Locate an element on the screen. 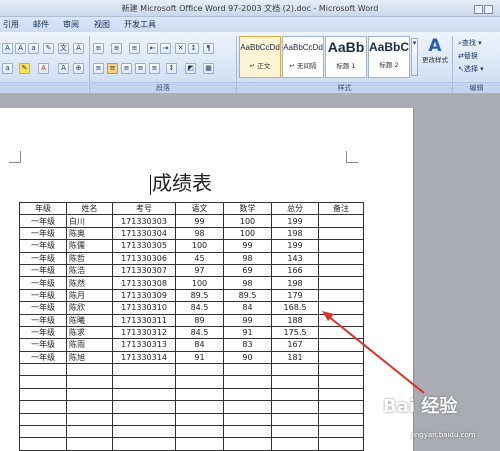 The width and height of the screenshot is (500, 451). watermark-logo: Bai 经验 is located at coordinates (420, 406).